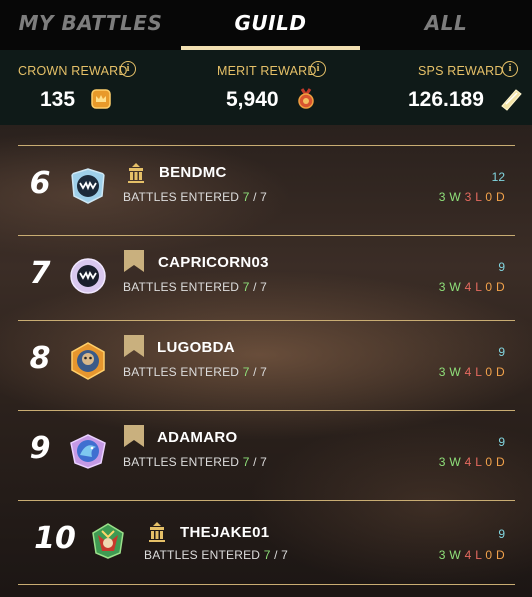  I want to click on dragon-avatar-icon, so click(88, 451).